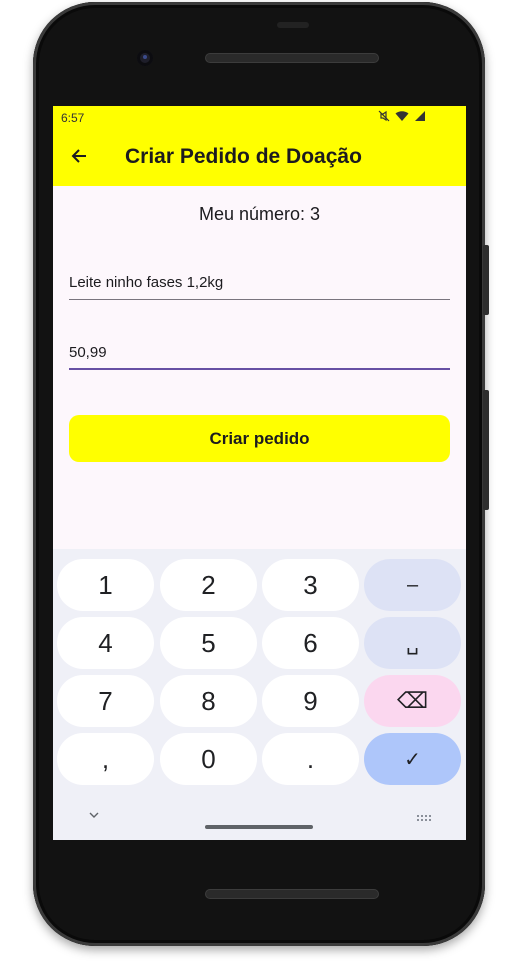 The image size is (522, 966). I want to click on key-6: 6, so click(310, 643).